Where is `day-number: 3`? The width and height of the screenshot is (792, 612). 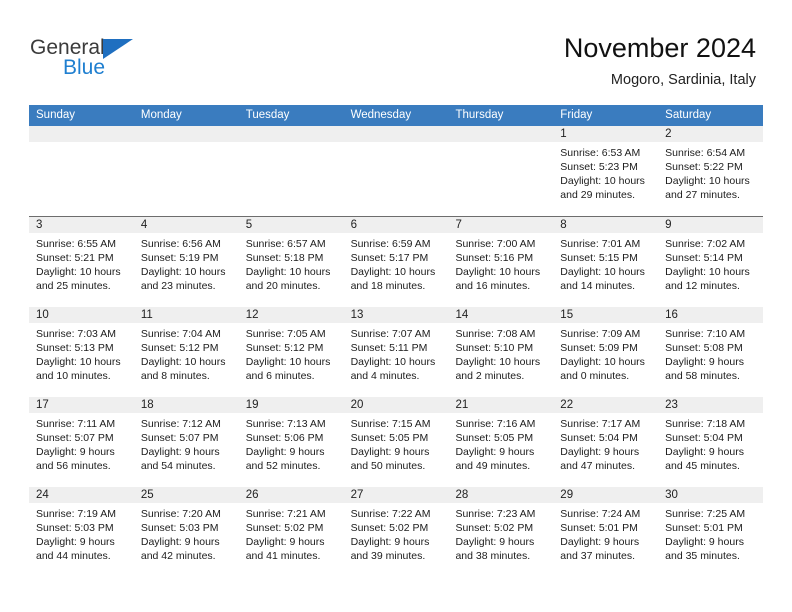 day-number: 3 is located at coordinates (39, 225).